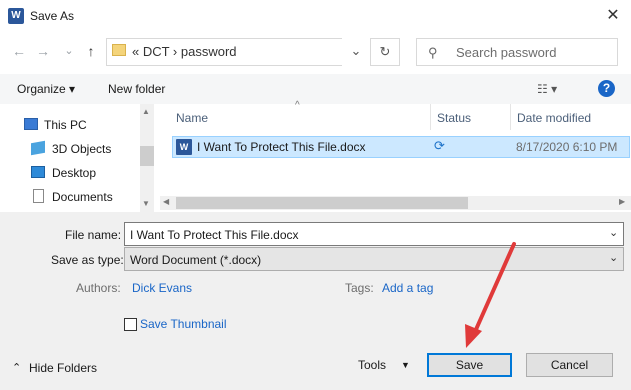  What do you see at coordinates (16, 16) in the screenshot?
I see `word-app-icon: W` at bounding box center [16, 16].